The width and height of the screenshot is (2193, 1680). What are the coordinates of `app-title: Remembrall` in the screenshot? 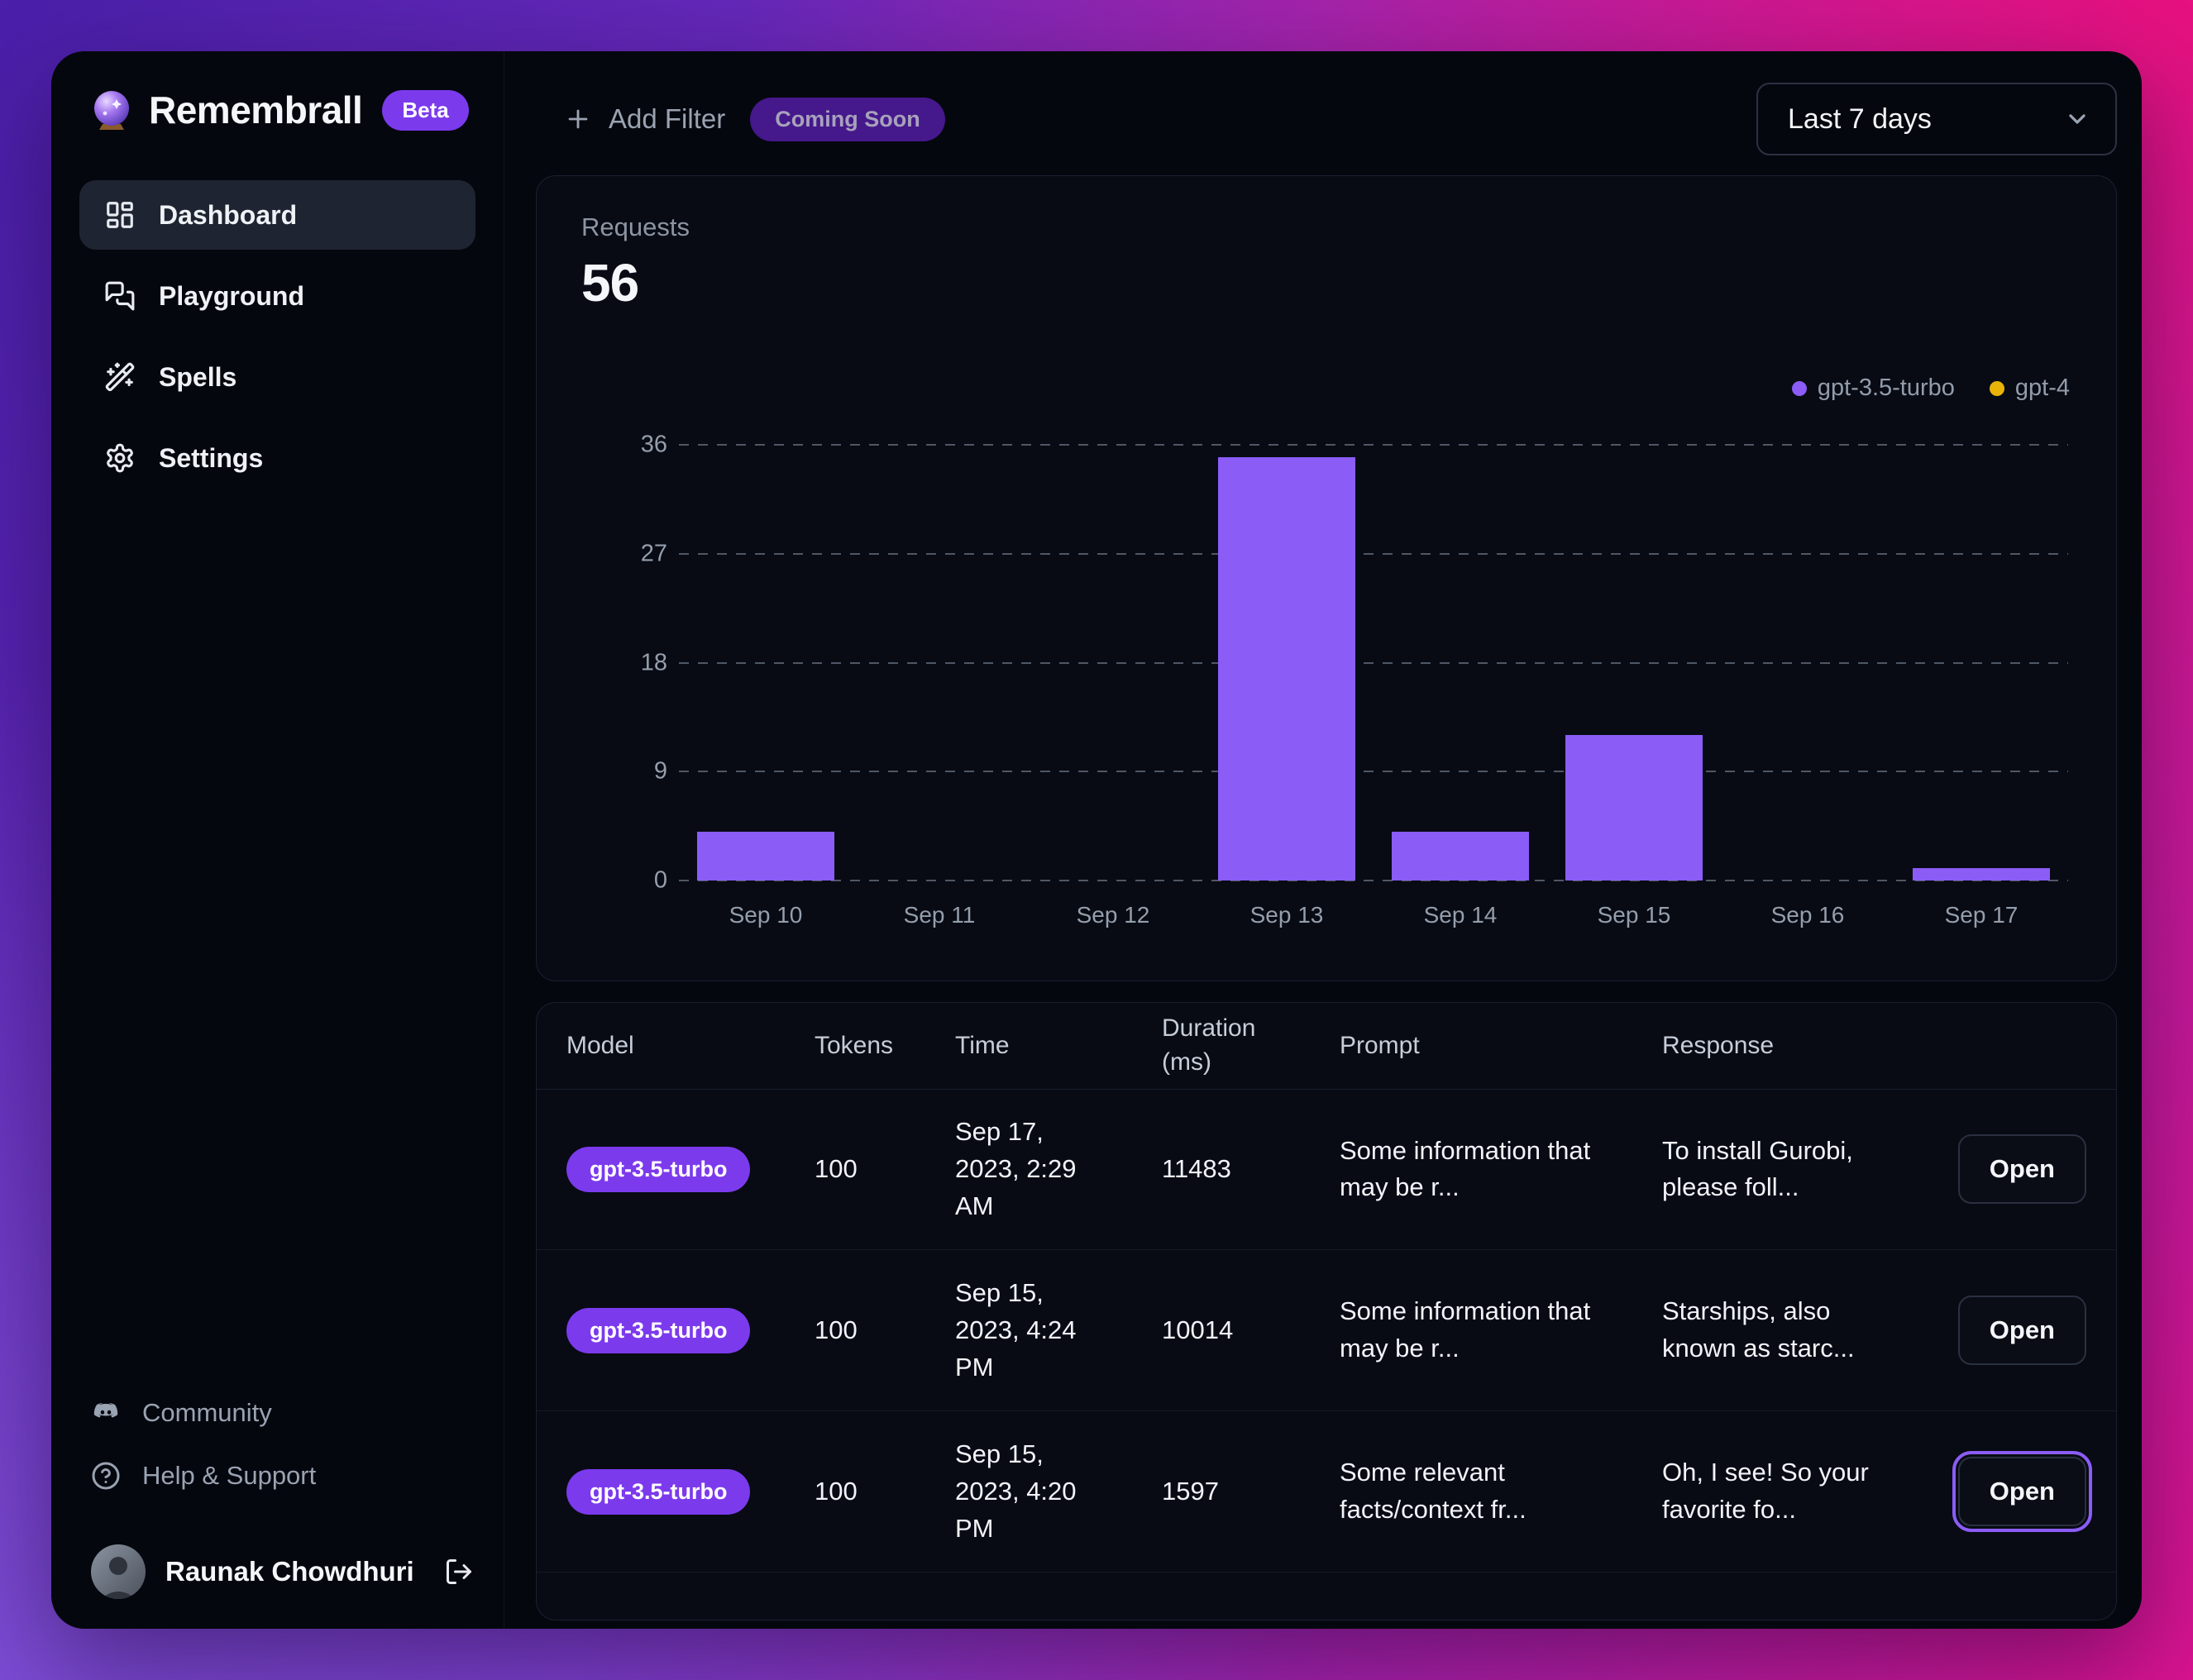 It's located at (256, 109).